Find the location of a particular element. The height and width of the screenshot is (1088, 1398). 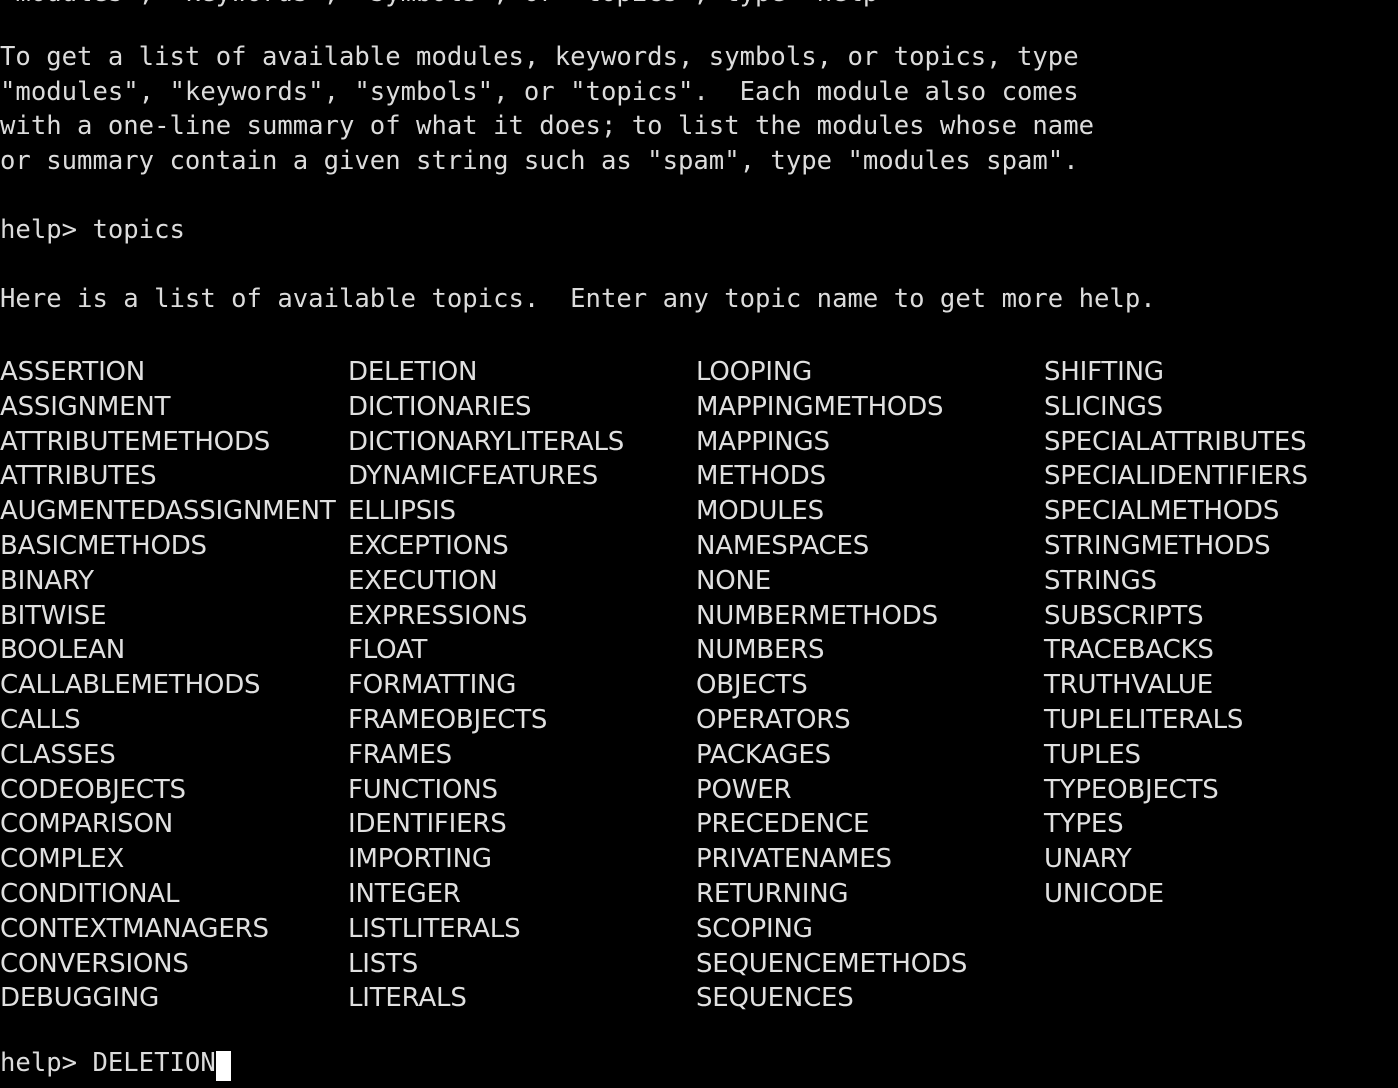

topic-item: BOOLEAN is located at coordinates (174, 650).